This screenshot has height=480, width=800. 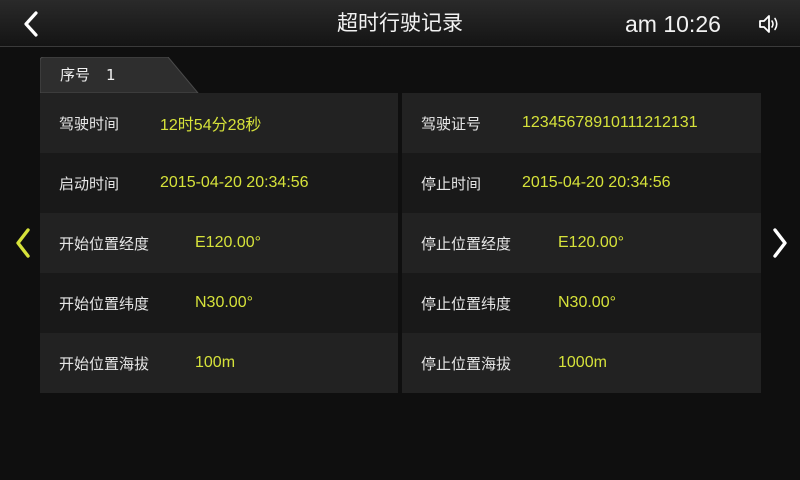 I want to click on start-time-cell: 启动时间 2015-04-20 20:34:56, so click(x=219, y=183).